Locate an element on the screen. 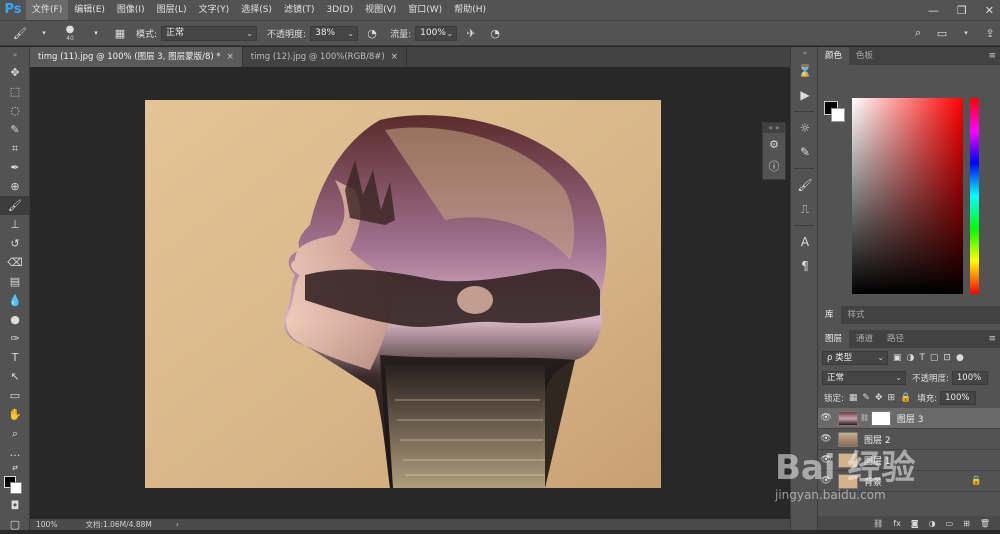 The width and height of the screenshot is (1000, 534). path-select-tool-icon: ↖ is located at coordinates (15, 376).